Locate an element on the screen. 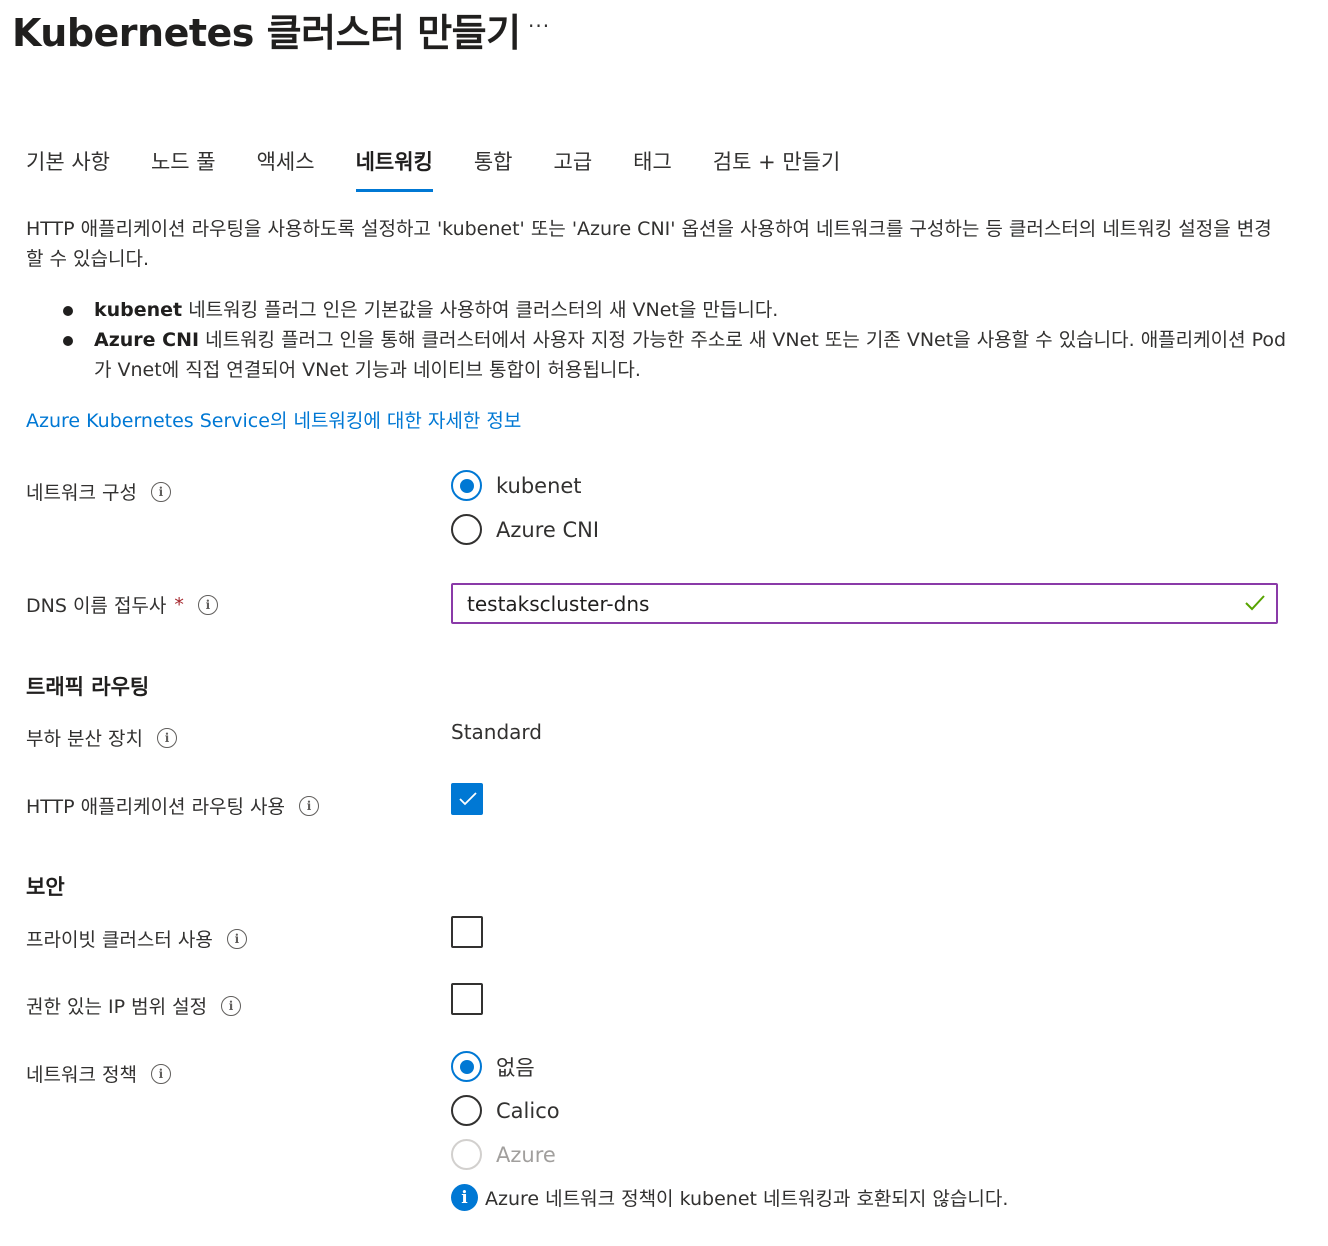 Image resolution: width=1328 pixels, height=1246 pixels. radio-label: Calico is located at coordinates (528, 1110).